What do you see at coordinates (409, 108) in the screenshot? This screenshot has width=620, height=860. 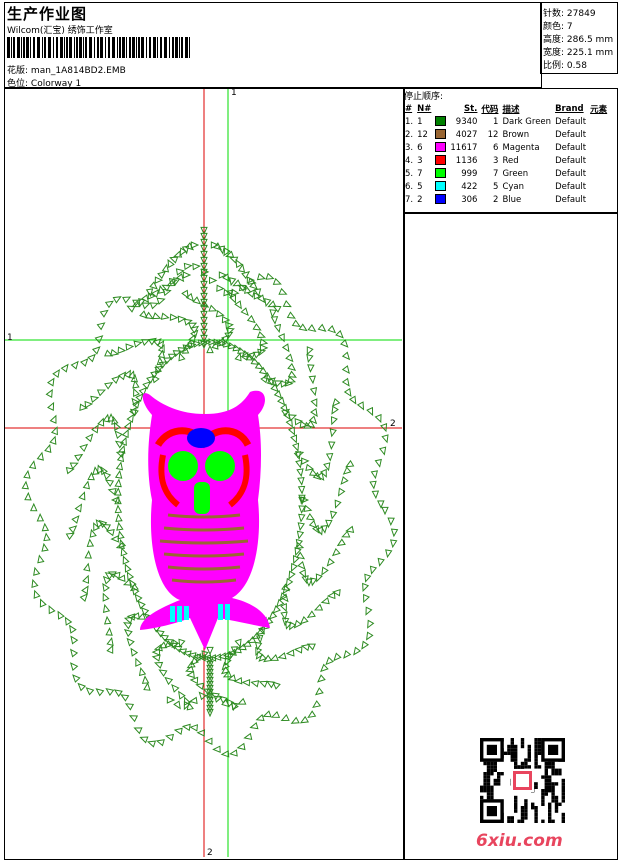 I see `col-index: #` at bounding box center [409, 108].